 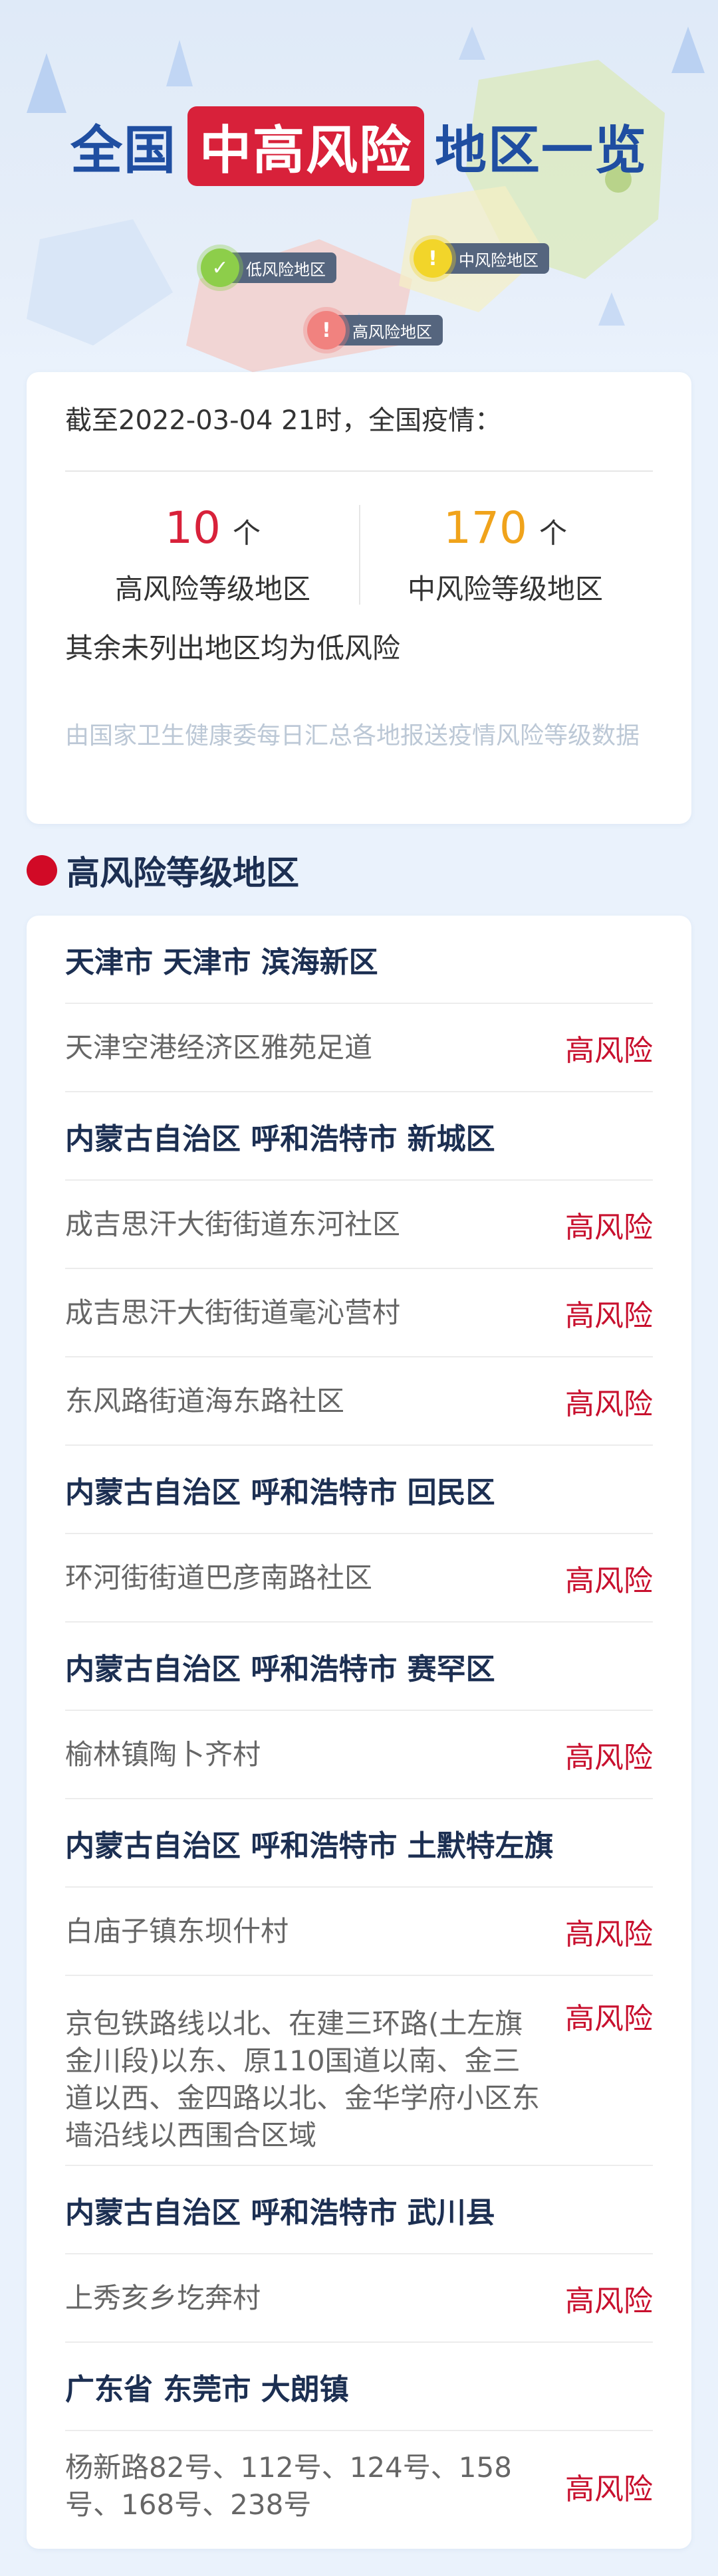 What do you see at coordinates (280, 2213) in the screenshot?
I see `region-name: 内蒙古自治区 呼和浩特市 武川县` at bounding box center [280, 2213].